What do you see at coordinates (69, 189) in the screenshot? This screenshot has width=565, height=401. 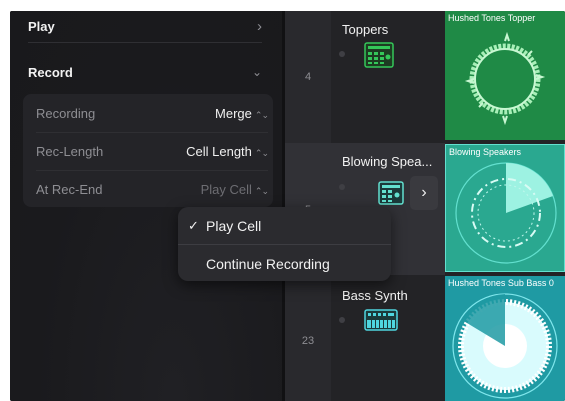 I see `at-rec-end-label: At Rec-End` at bounding box center [69, 189].